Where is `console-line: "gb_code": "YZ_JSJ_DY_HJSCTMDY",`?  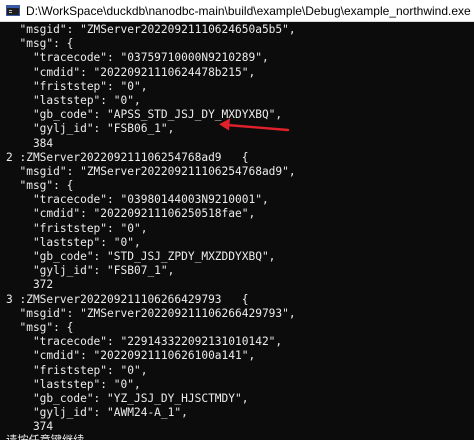
console-line: "gb_code": "YZ_JSJ_DY_HJSCTMDY", is located at coordinates (127, 398).